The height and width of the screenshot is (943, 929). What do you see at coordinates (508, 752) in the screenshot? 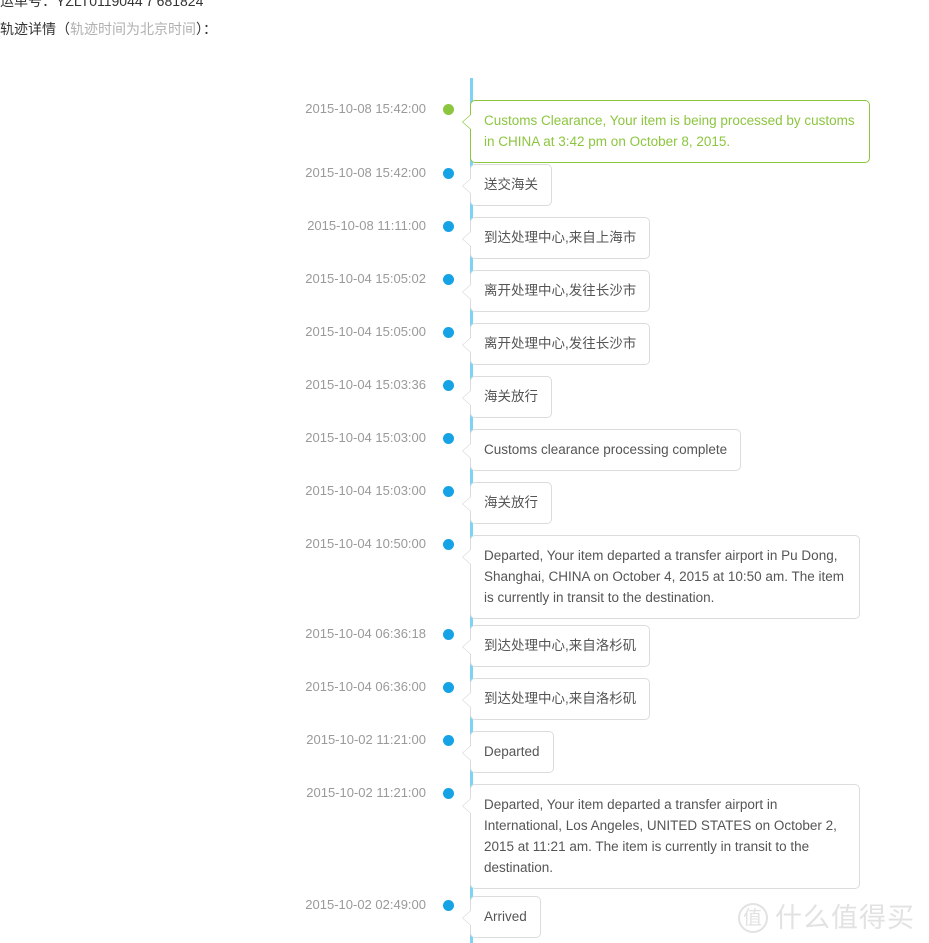
I see `event-description-bubble: Departed` at bounding box center [508, 752].